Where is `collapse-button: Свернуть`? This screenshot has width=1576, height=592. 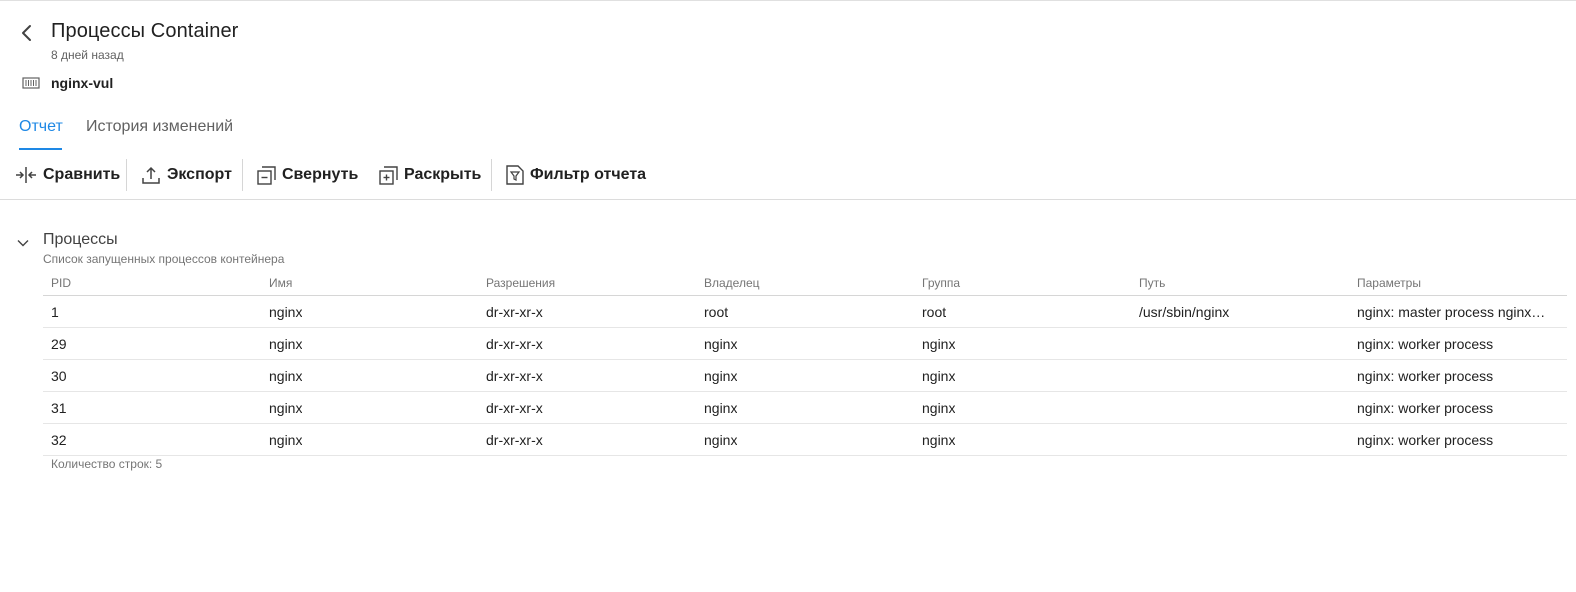
collapse-button: Свернуть is located at coordinates (307, 175).